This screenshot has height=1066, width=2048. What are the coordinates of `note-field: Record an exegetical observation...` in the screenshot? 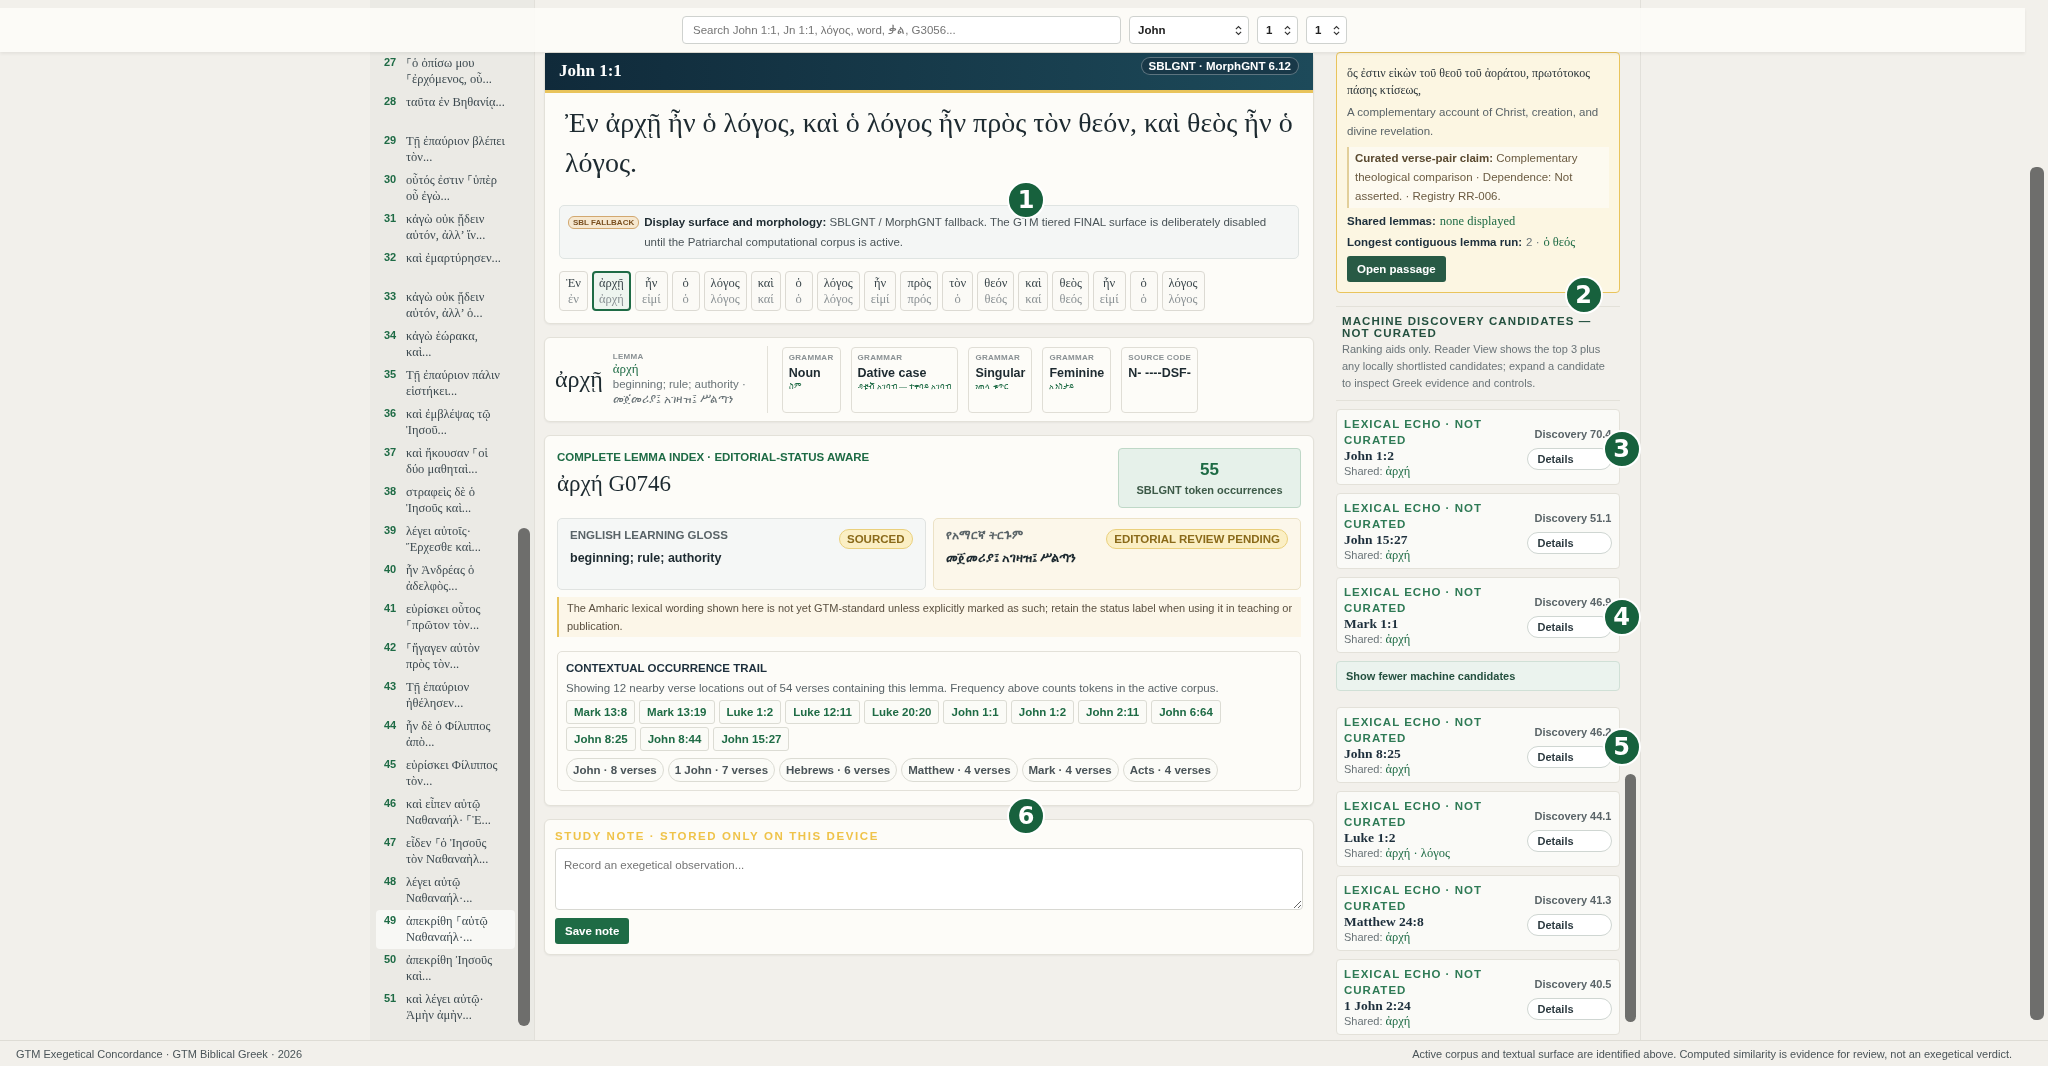 It's located at (929, 879).